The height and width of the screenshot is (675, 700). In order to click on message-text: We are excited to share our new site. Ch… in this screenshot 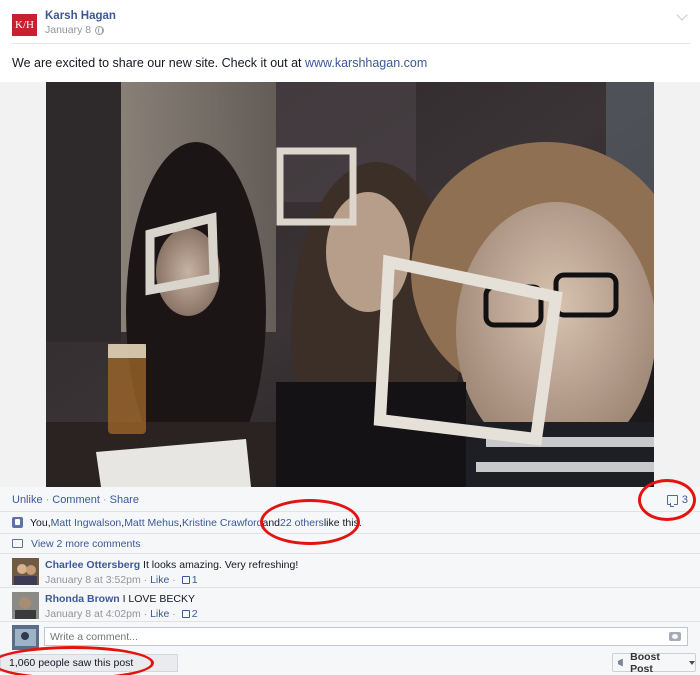, I will do `click(158, 63)`.